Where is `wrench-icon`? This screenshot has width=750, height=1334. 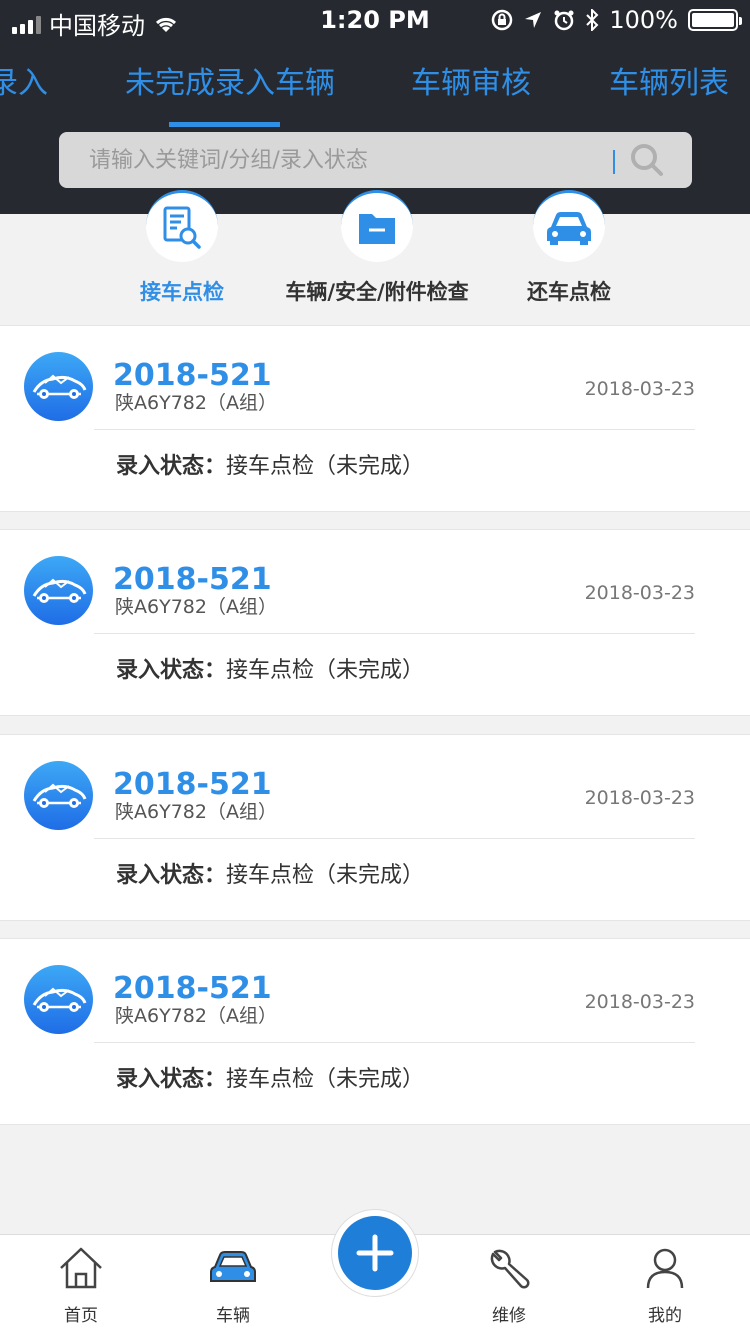 wrench-icon is located at coordinates (510, 1269).